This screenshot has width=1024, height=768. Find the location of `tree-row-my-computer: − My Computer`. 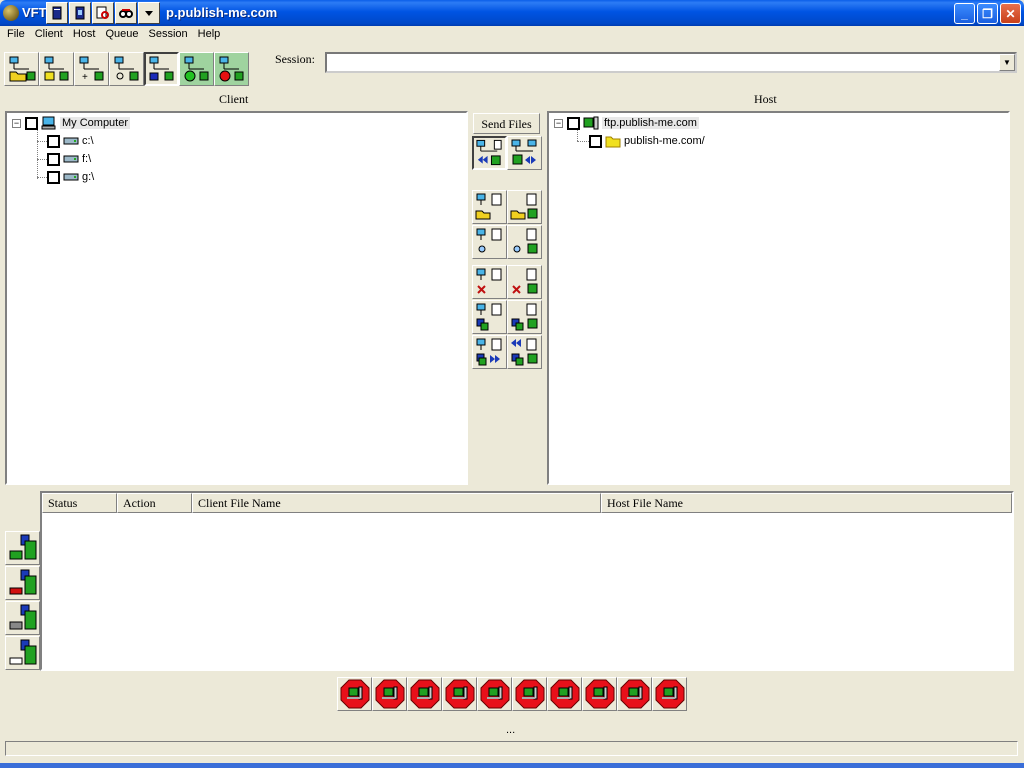

tree-row-my-computer: − My Computer is located at coordinates (71, 123).